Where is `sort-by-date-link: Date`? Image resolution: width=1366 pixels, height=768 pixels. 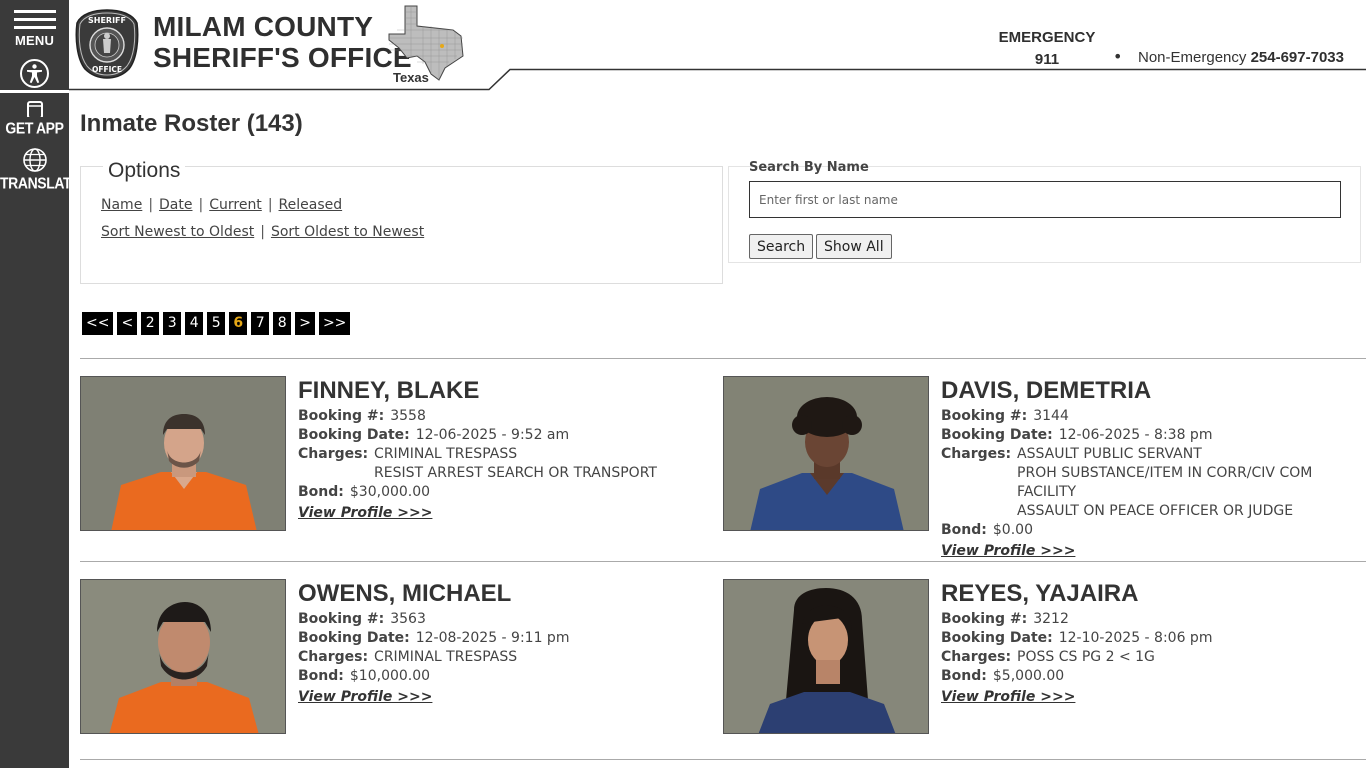 sort-by-date-link: Date is located at coordinates (175, 205).